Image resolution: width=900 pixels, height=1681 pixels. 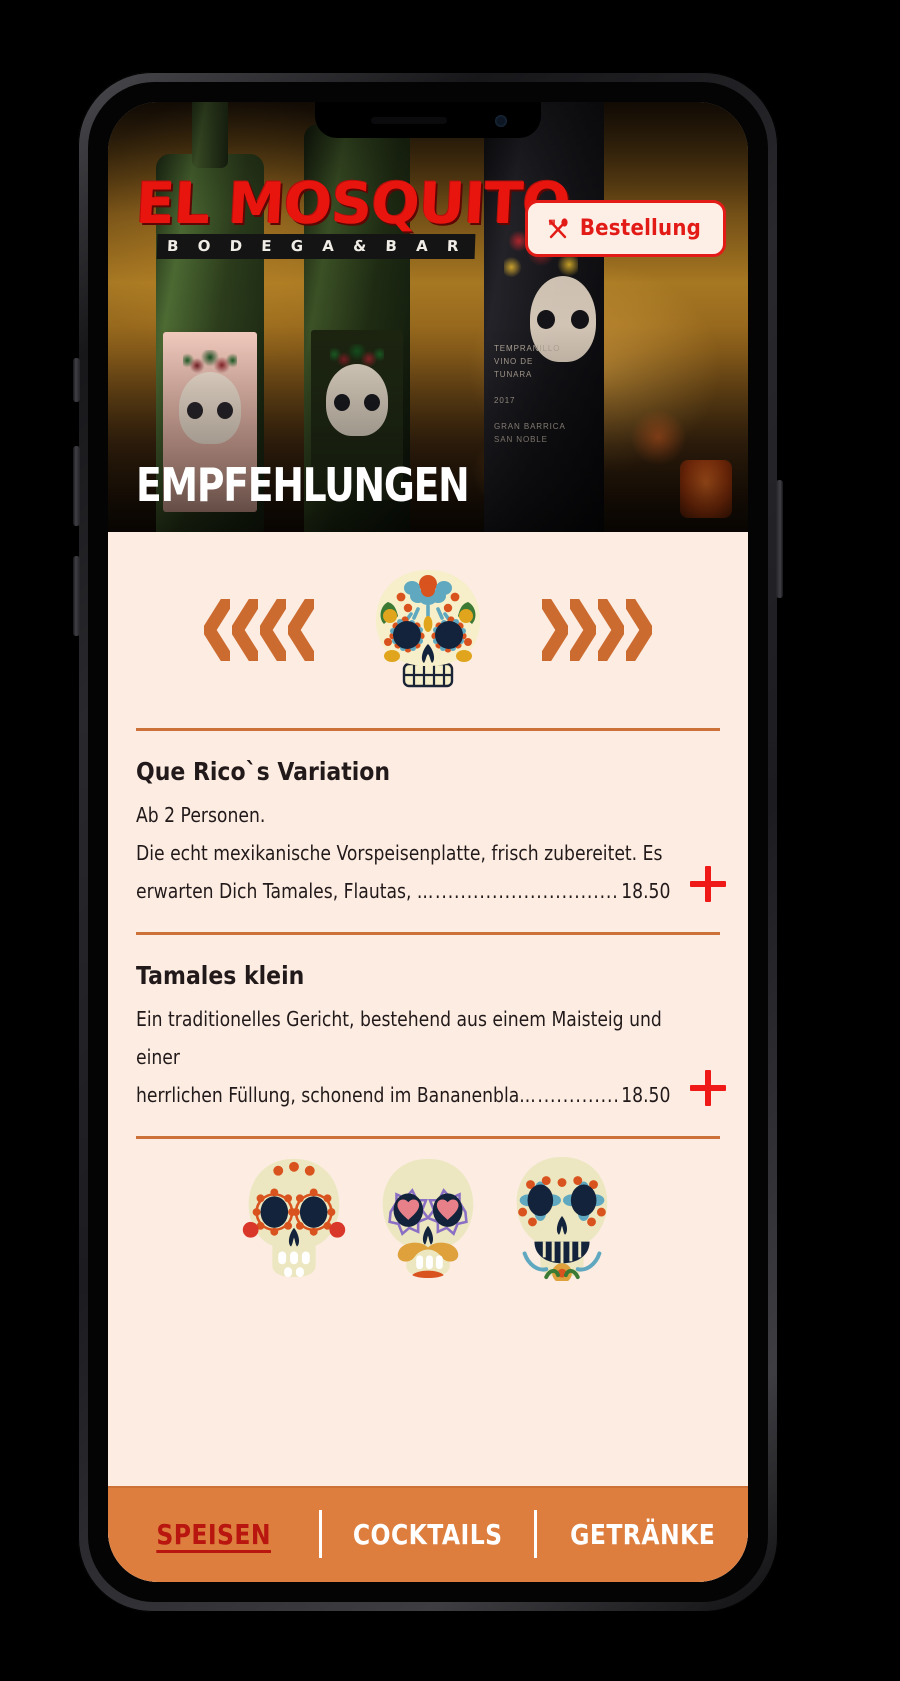 What do you see at coordinates (409, 120) in the screenshot?
I see `earpiece-speaker` at bounding box center [409, 120].